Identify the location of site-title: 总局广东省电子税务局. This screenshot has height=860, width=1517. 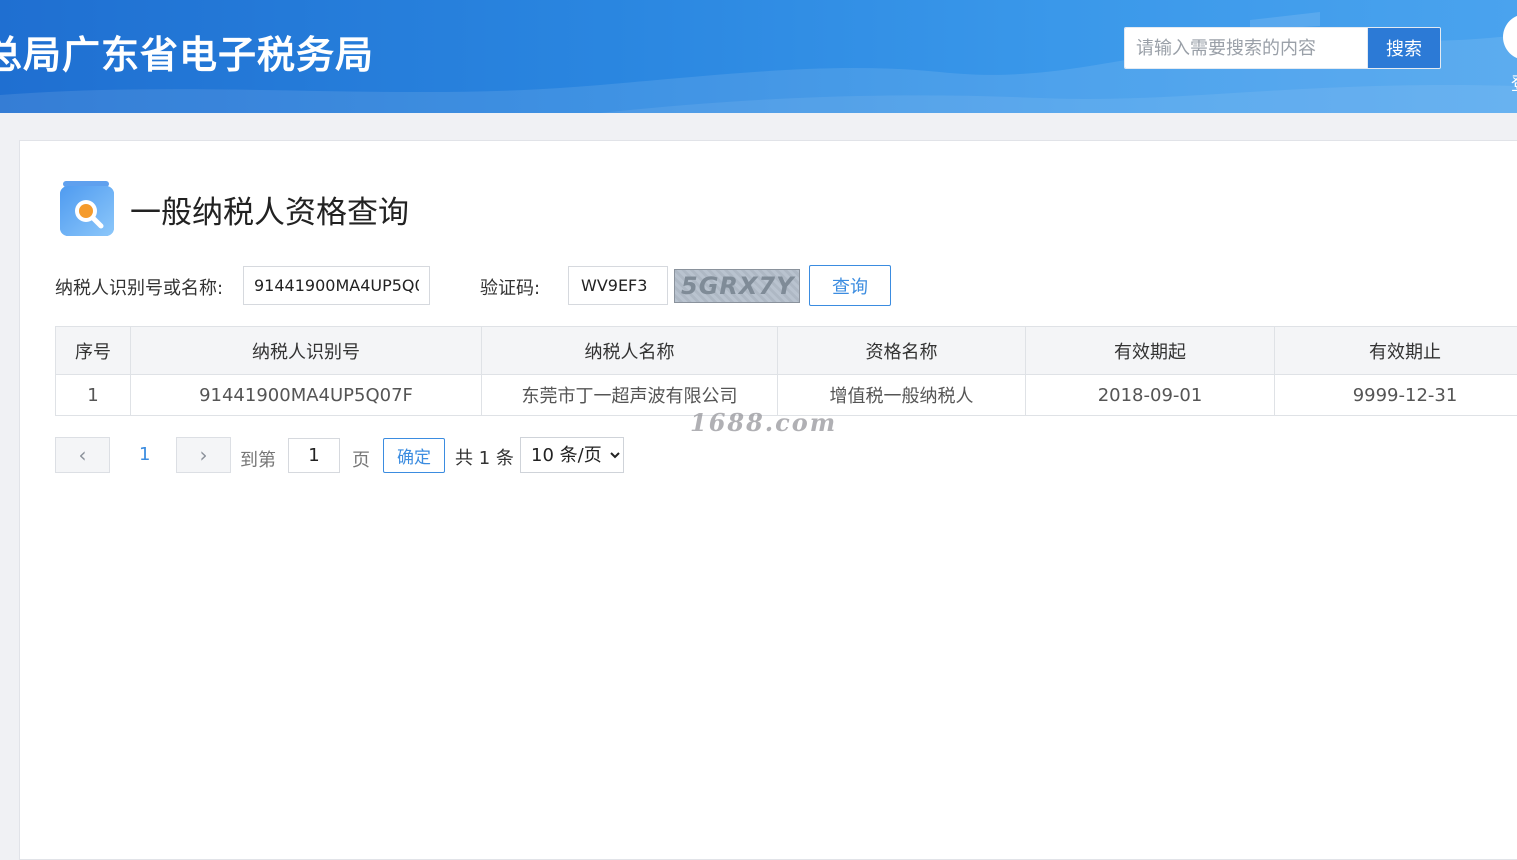
(187, 51).